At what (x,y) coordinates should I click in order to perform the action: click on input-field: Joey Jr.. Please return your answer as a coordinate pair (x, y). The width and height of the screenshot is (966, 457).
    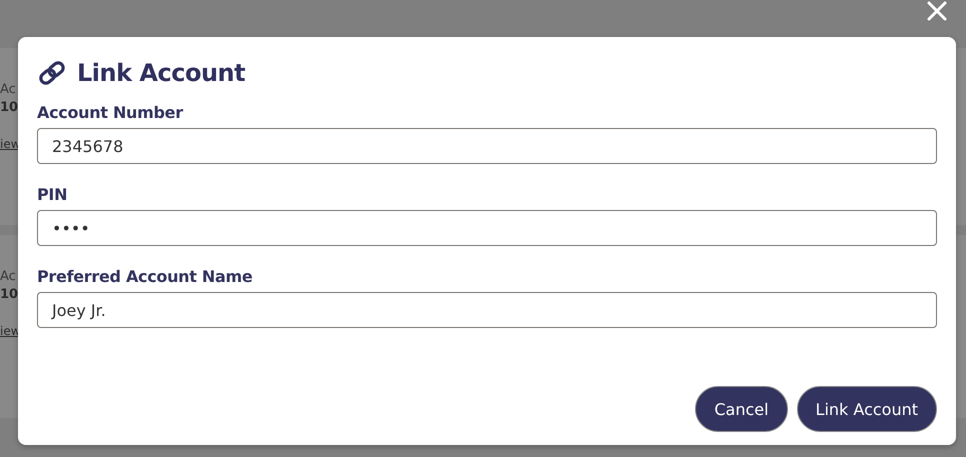
    Looking at the image, I should click on (487, 310).